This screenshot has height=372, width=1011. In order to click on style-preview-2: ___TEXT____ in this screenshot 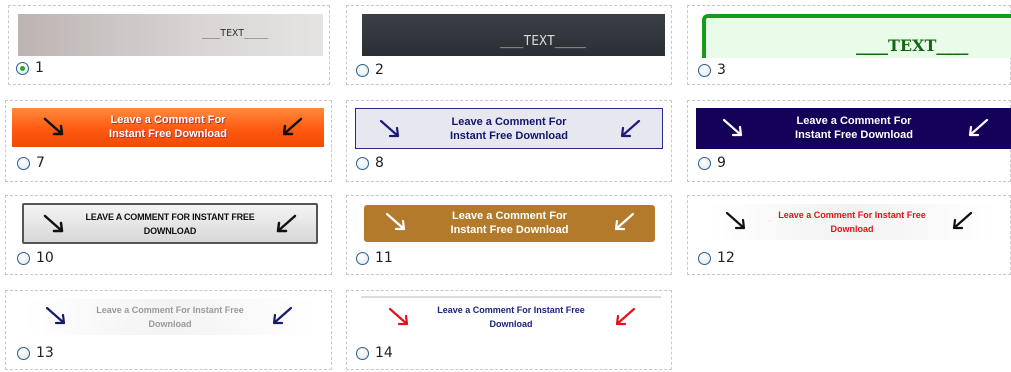, I will do `click(513, 35)`.